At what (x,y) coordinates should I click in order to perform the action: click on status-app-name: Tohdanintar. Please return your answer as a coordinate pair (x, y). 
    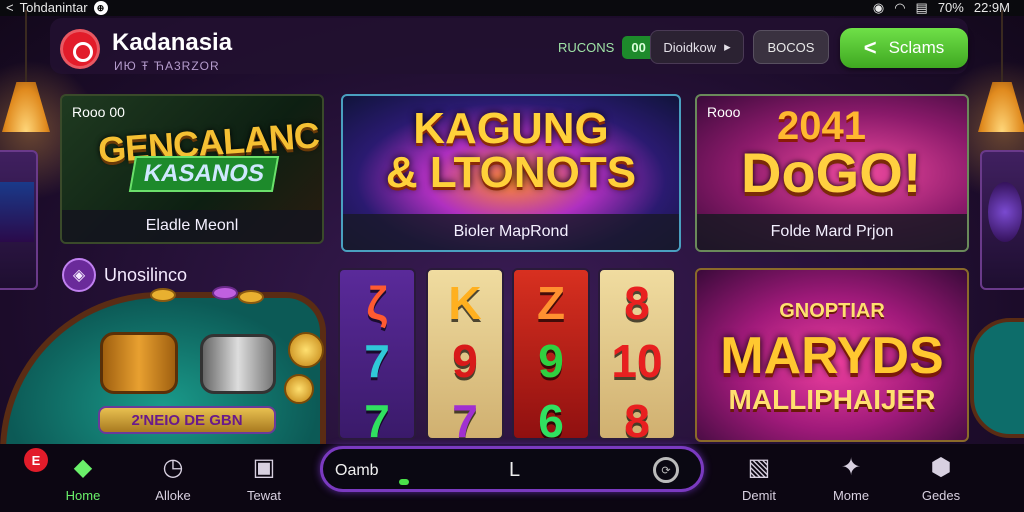
    Looking at the image, I should click on (53, 7).